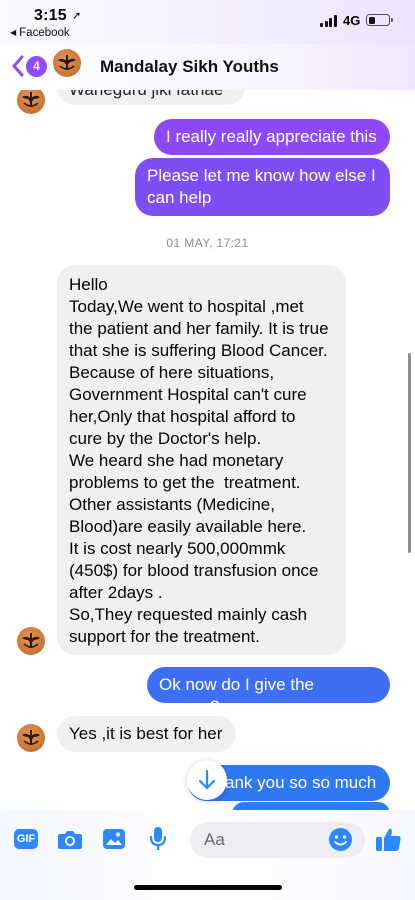 The height and width of the screenshot is (900, 415). Describe the element at coordinates (114, 839) in the screenshot. I see `photo-gallery-icon` at that location.